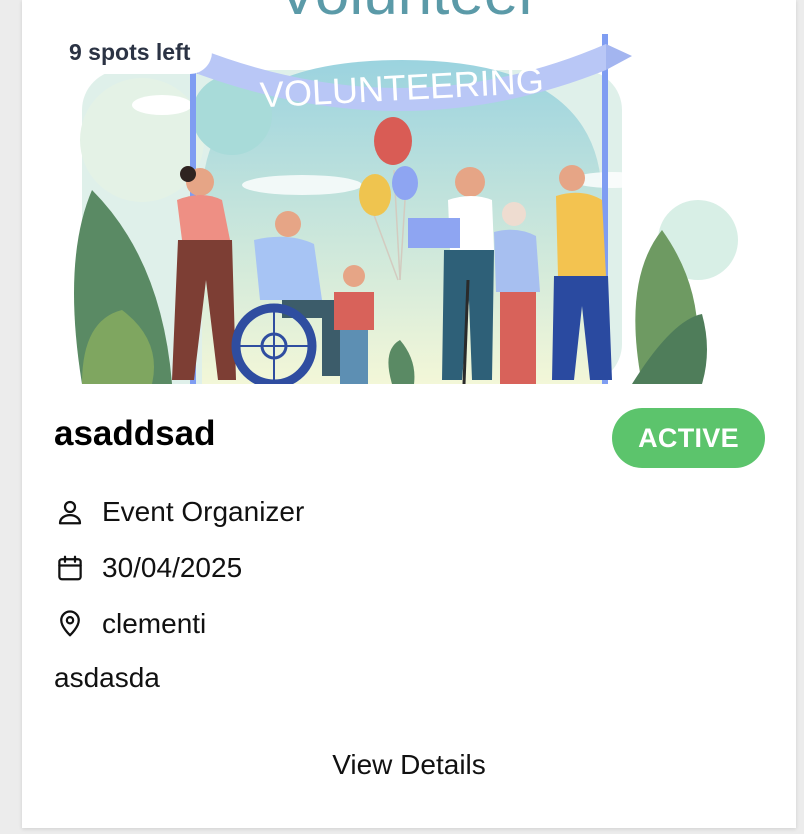  What do you see at coordinates (107, 677) in the screenshot?
I see `event-description: asdasda` at bounding box center [107, 677].